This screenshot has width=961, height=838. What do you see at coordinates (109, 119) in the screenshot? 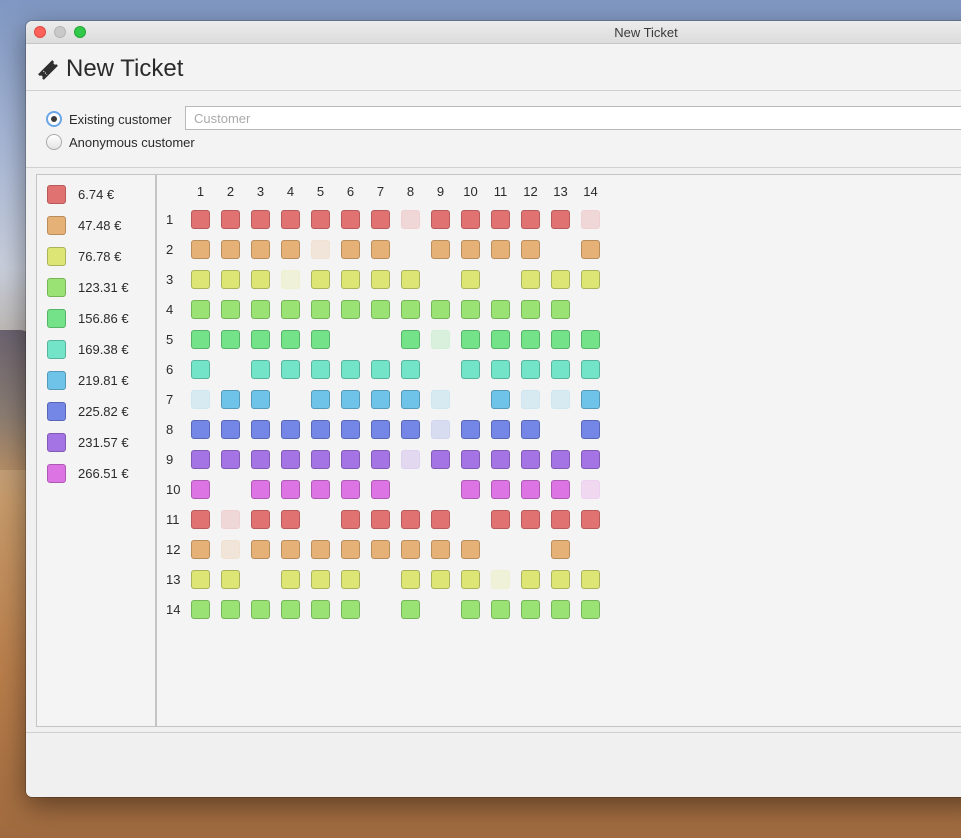
I see `existing-customer-option: Existing customer` at bounding box center [109, 119].